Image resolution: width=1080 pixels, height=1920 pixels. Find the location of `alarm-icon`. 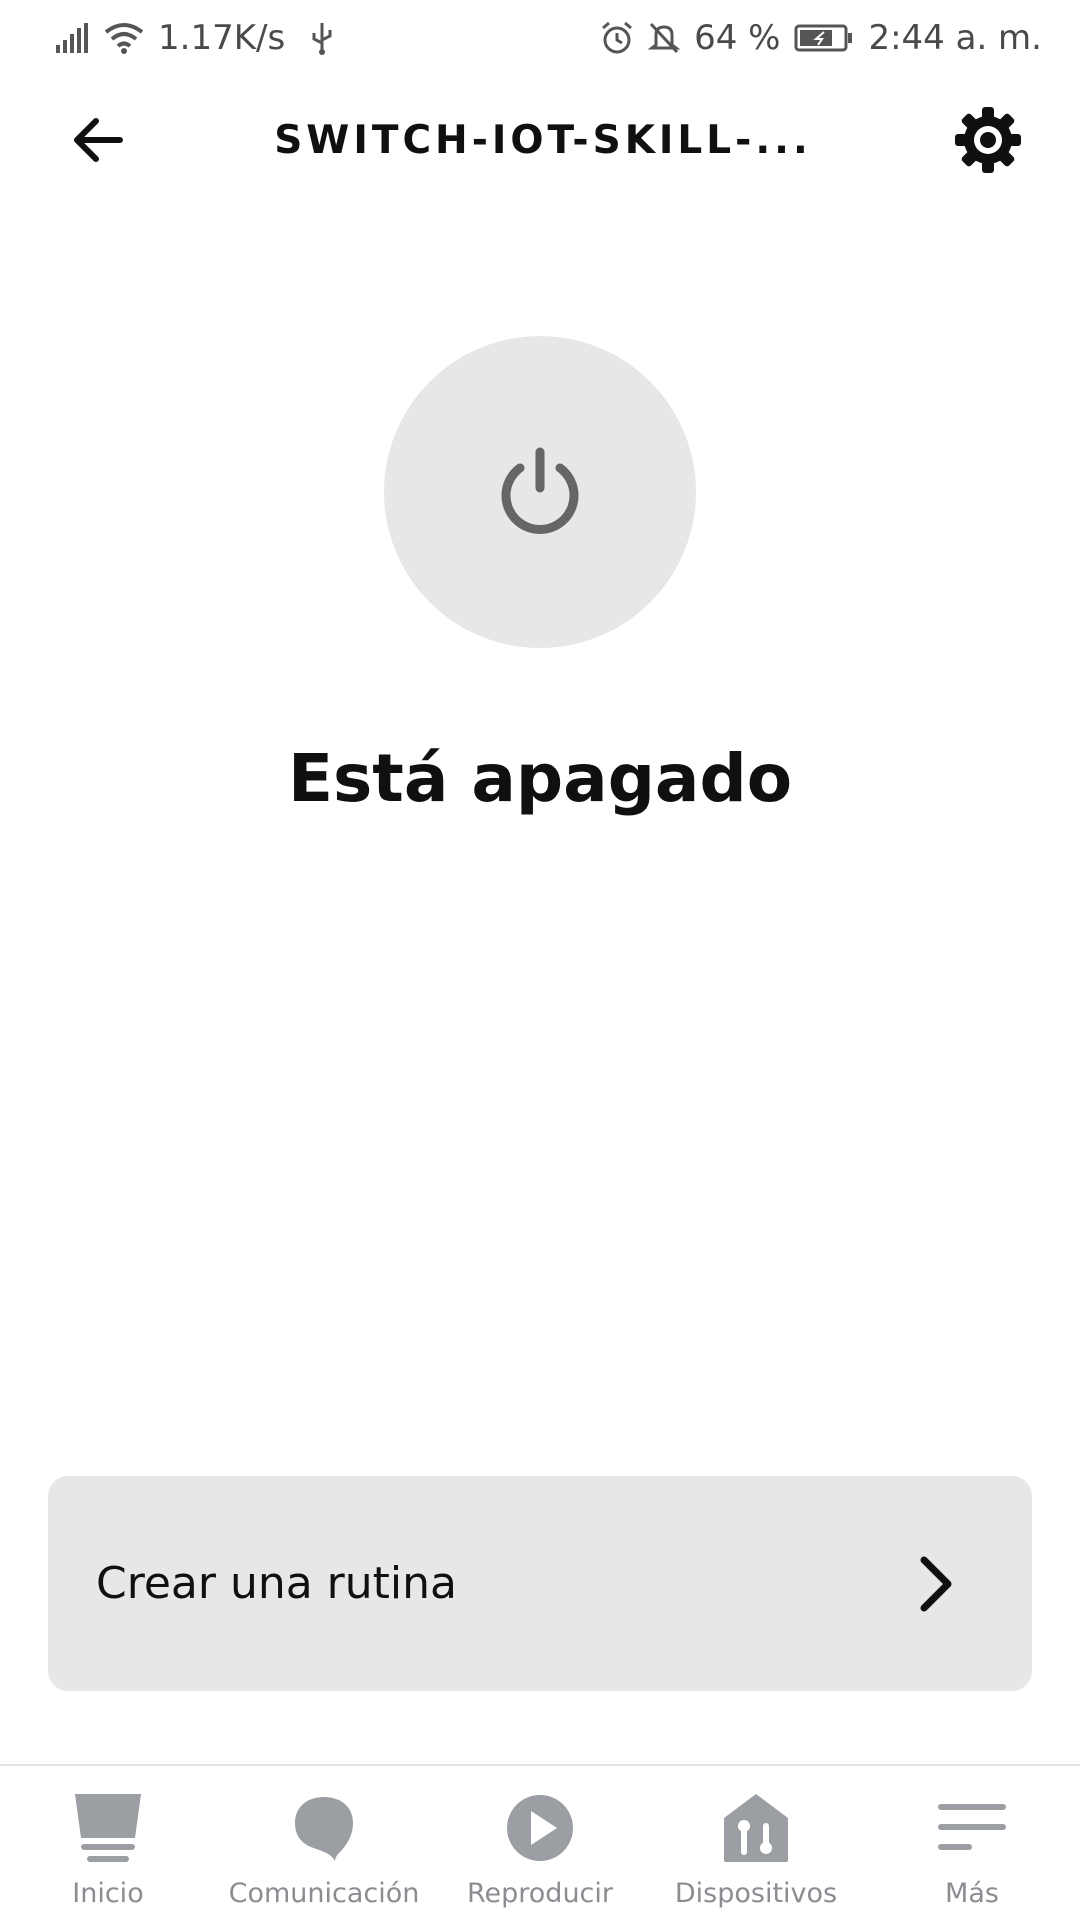

alarm-icon is located at coordinates (617, 38).